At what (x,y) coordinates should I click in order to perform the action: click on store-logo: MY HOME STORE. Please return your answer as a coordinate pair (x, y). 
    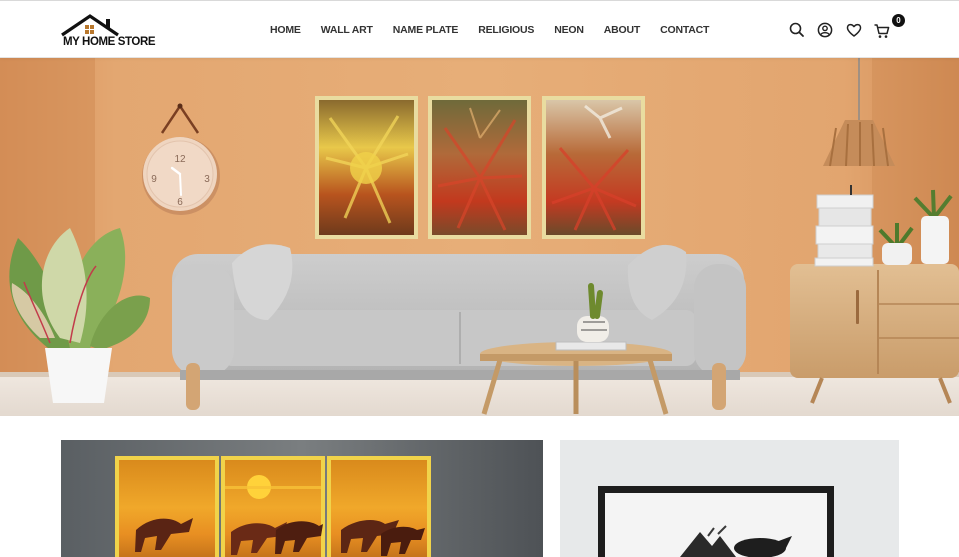
    Looking at the image, I should click on (116, 31).